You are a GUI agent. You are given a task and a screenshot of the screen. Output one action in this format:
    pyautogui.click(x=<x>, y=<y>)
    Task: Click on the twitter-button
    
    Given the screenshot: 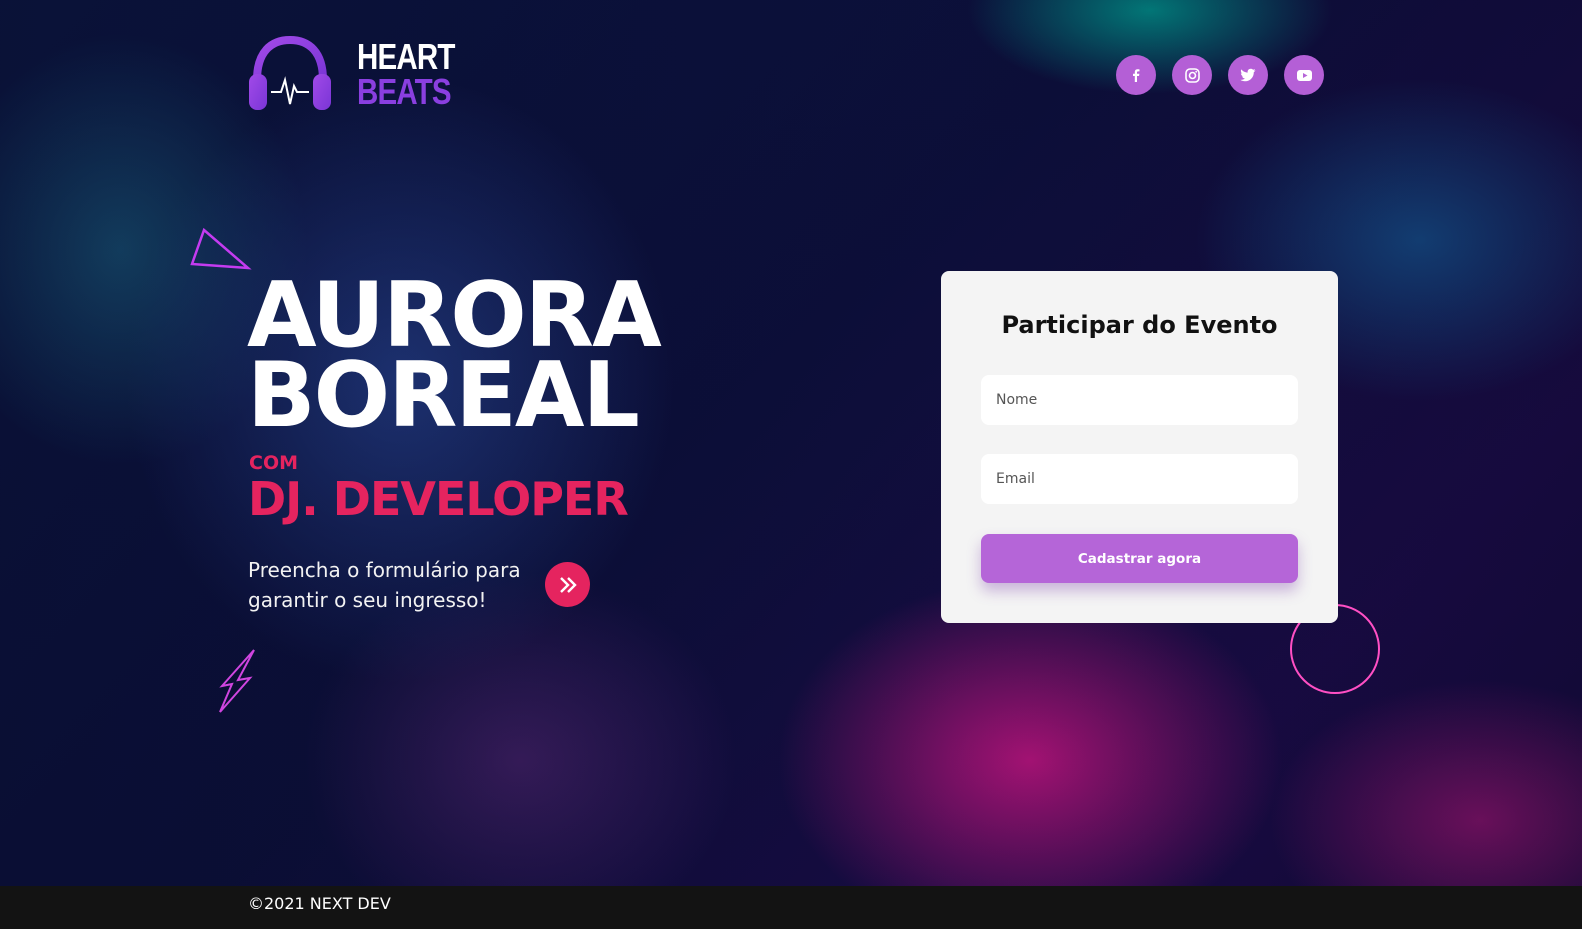 What is the action you would take?
    pyautogui.click(x=1248, y=75)
    